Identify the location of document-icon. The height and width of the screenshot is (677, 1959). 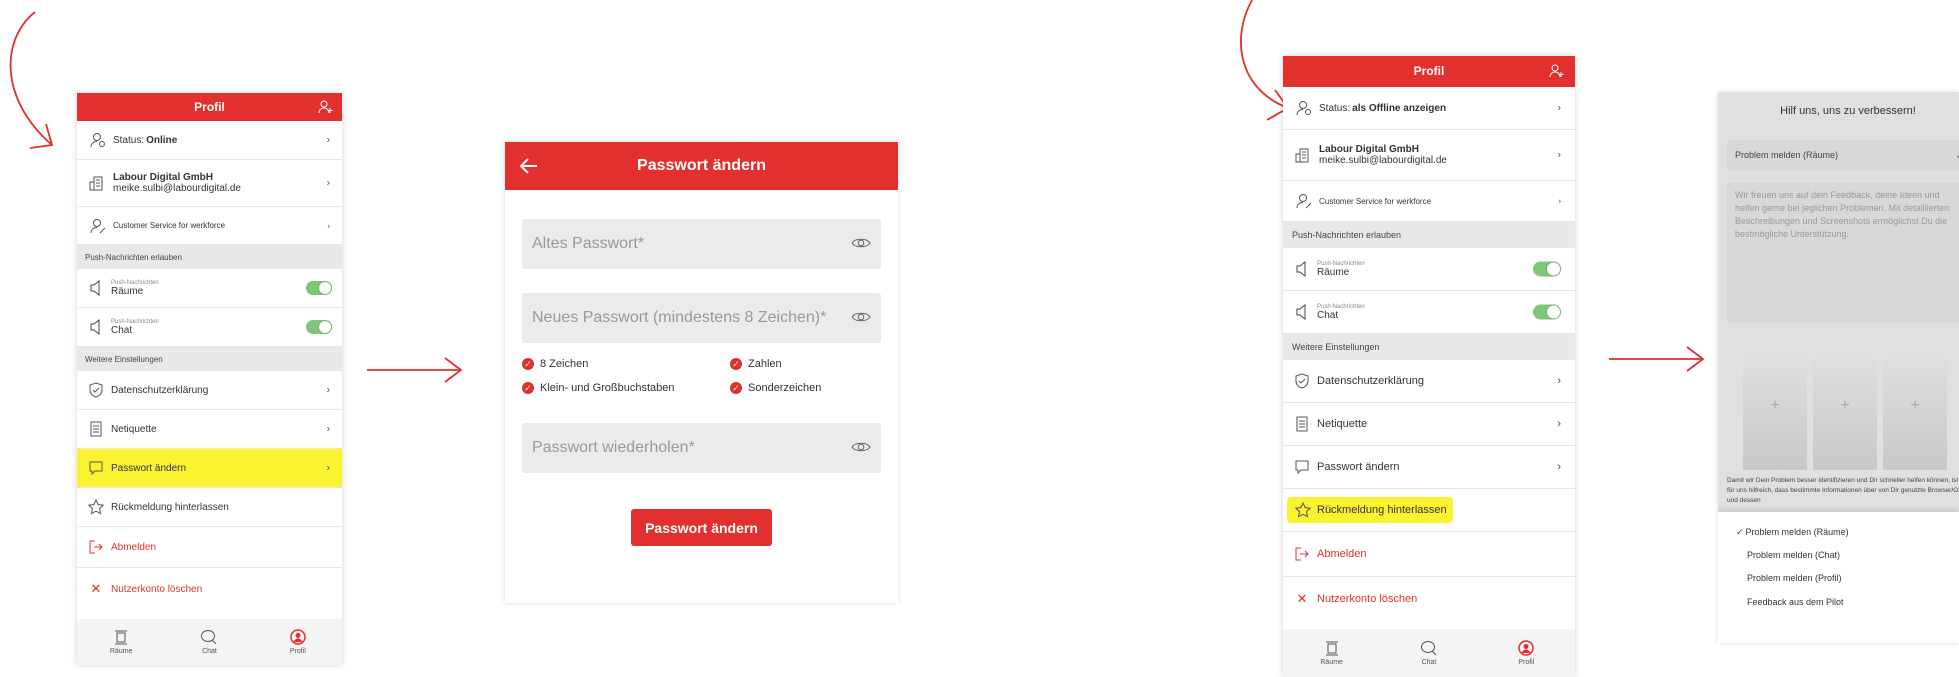
(1302, 424).